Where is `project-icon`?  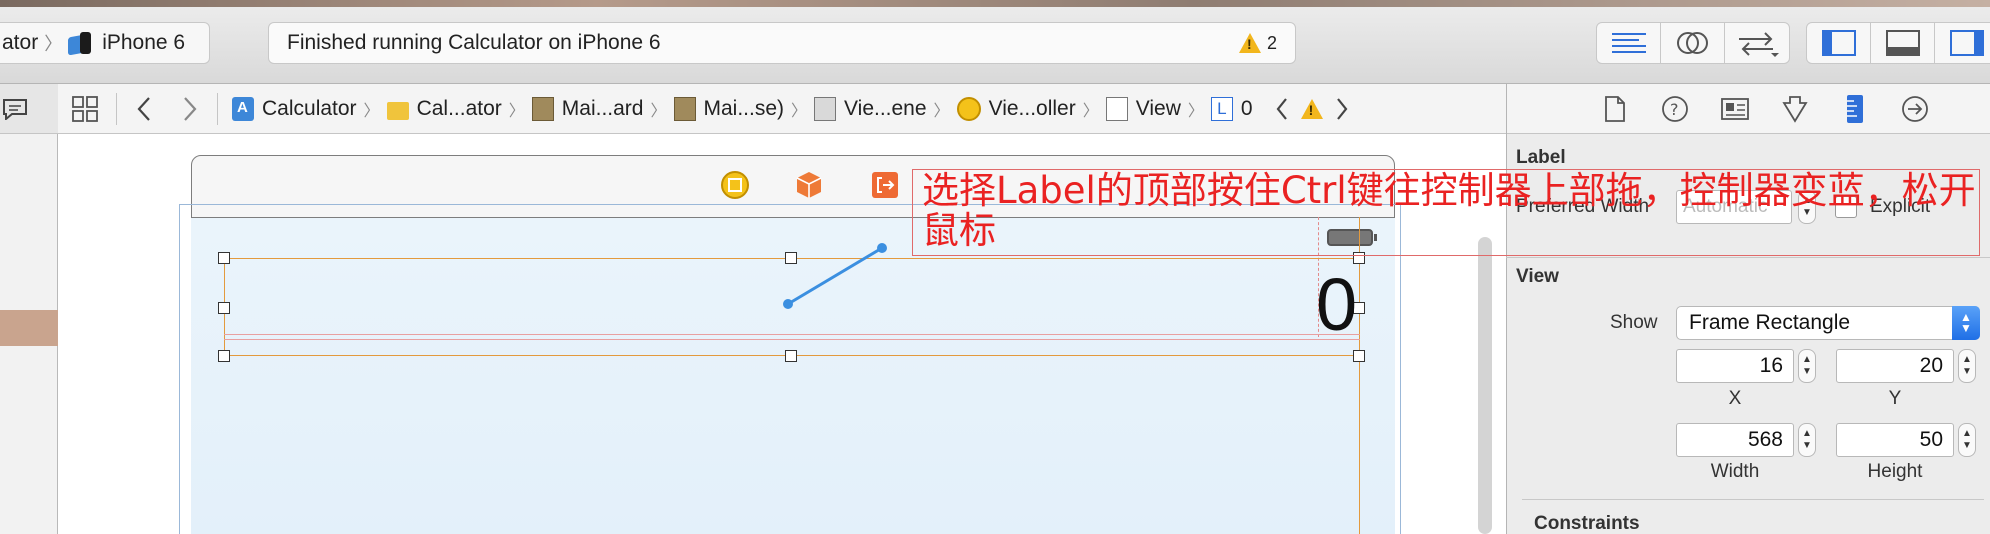 project-icon is located at coordinates (243, 108).